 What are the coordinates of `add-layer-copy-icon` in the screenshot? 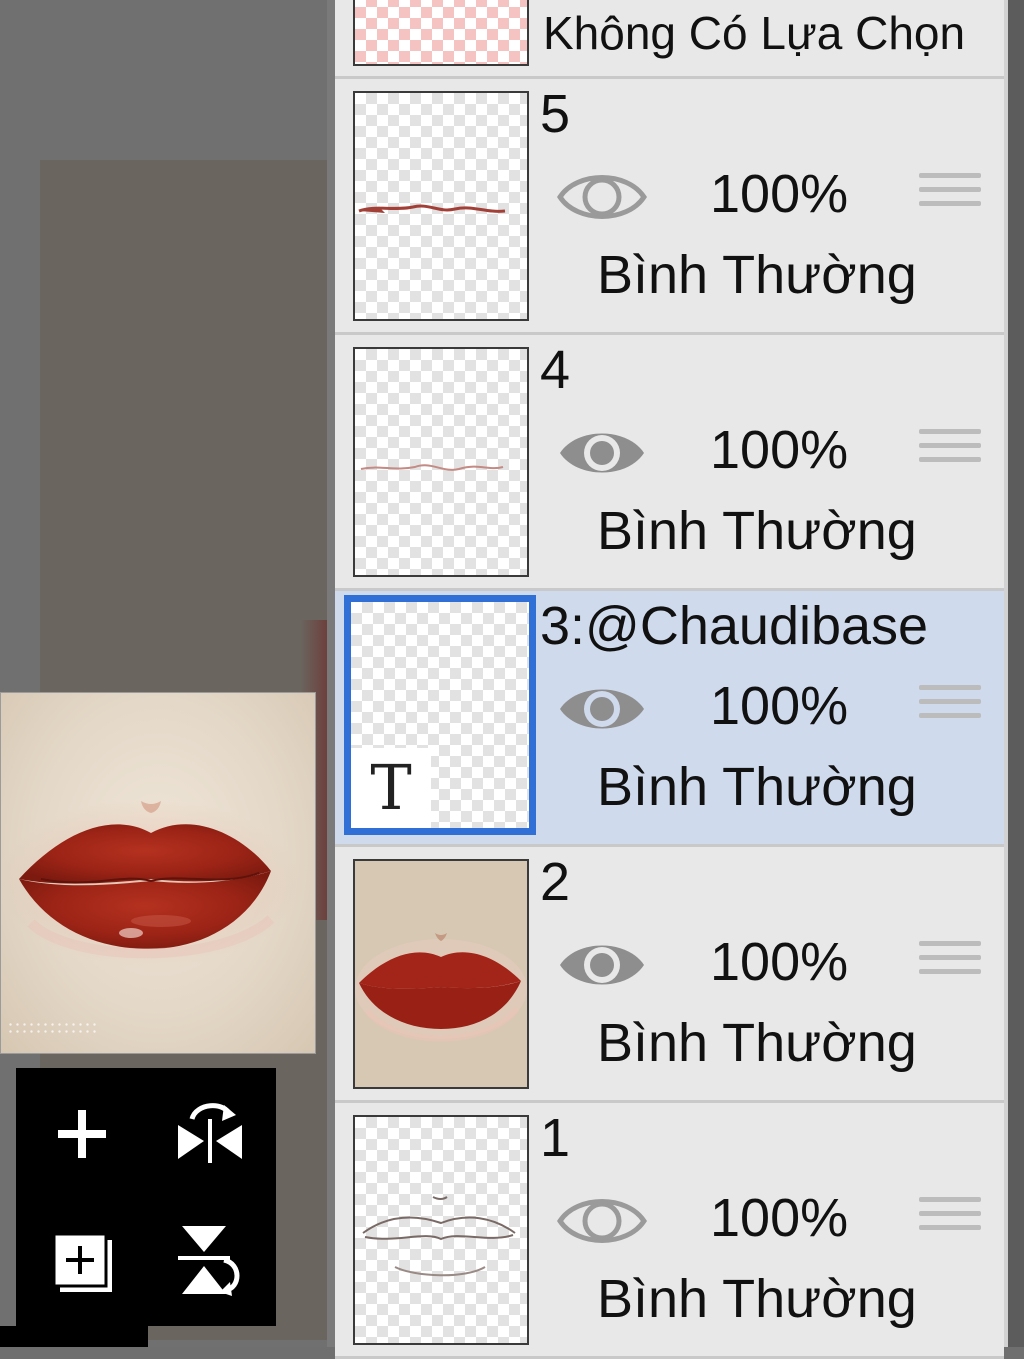 It's located at (82, 1262).